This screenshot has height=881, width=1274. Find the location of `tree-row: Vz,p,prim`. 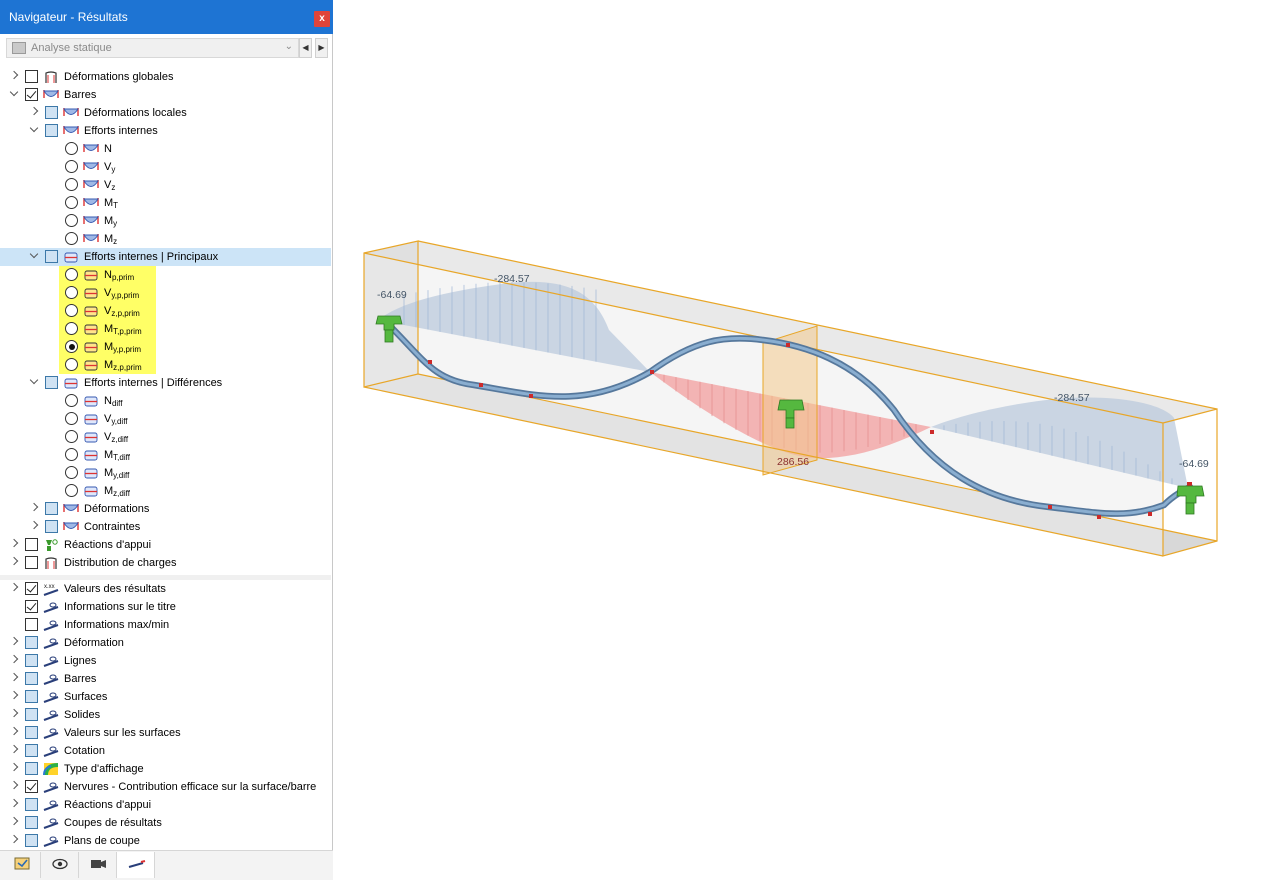

tree-row: Vz,p,prim is located at coordinates (165, 311).